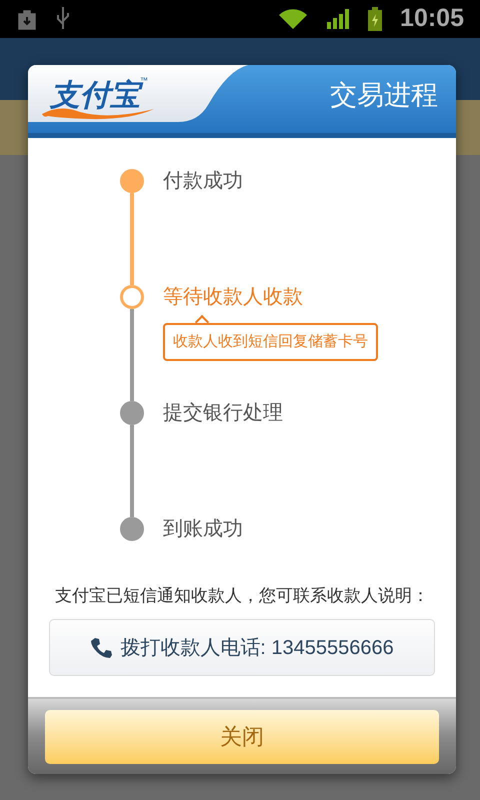  Describe the element at coordinates (102, 648) in the screenshot. I see `phone-icon` at that location.